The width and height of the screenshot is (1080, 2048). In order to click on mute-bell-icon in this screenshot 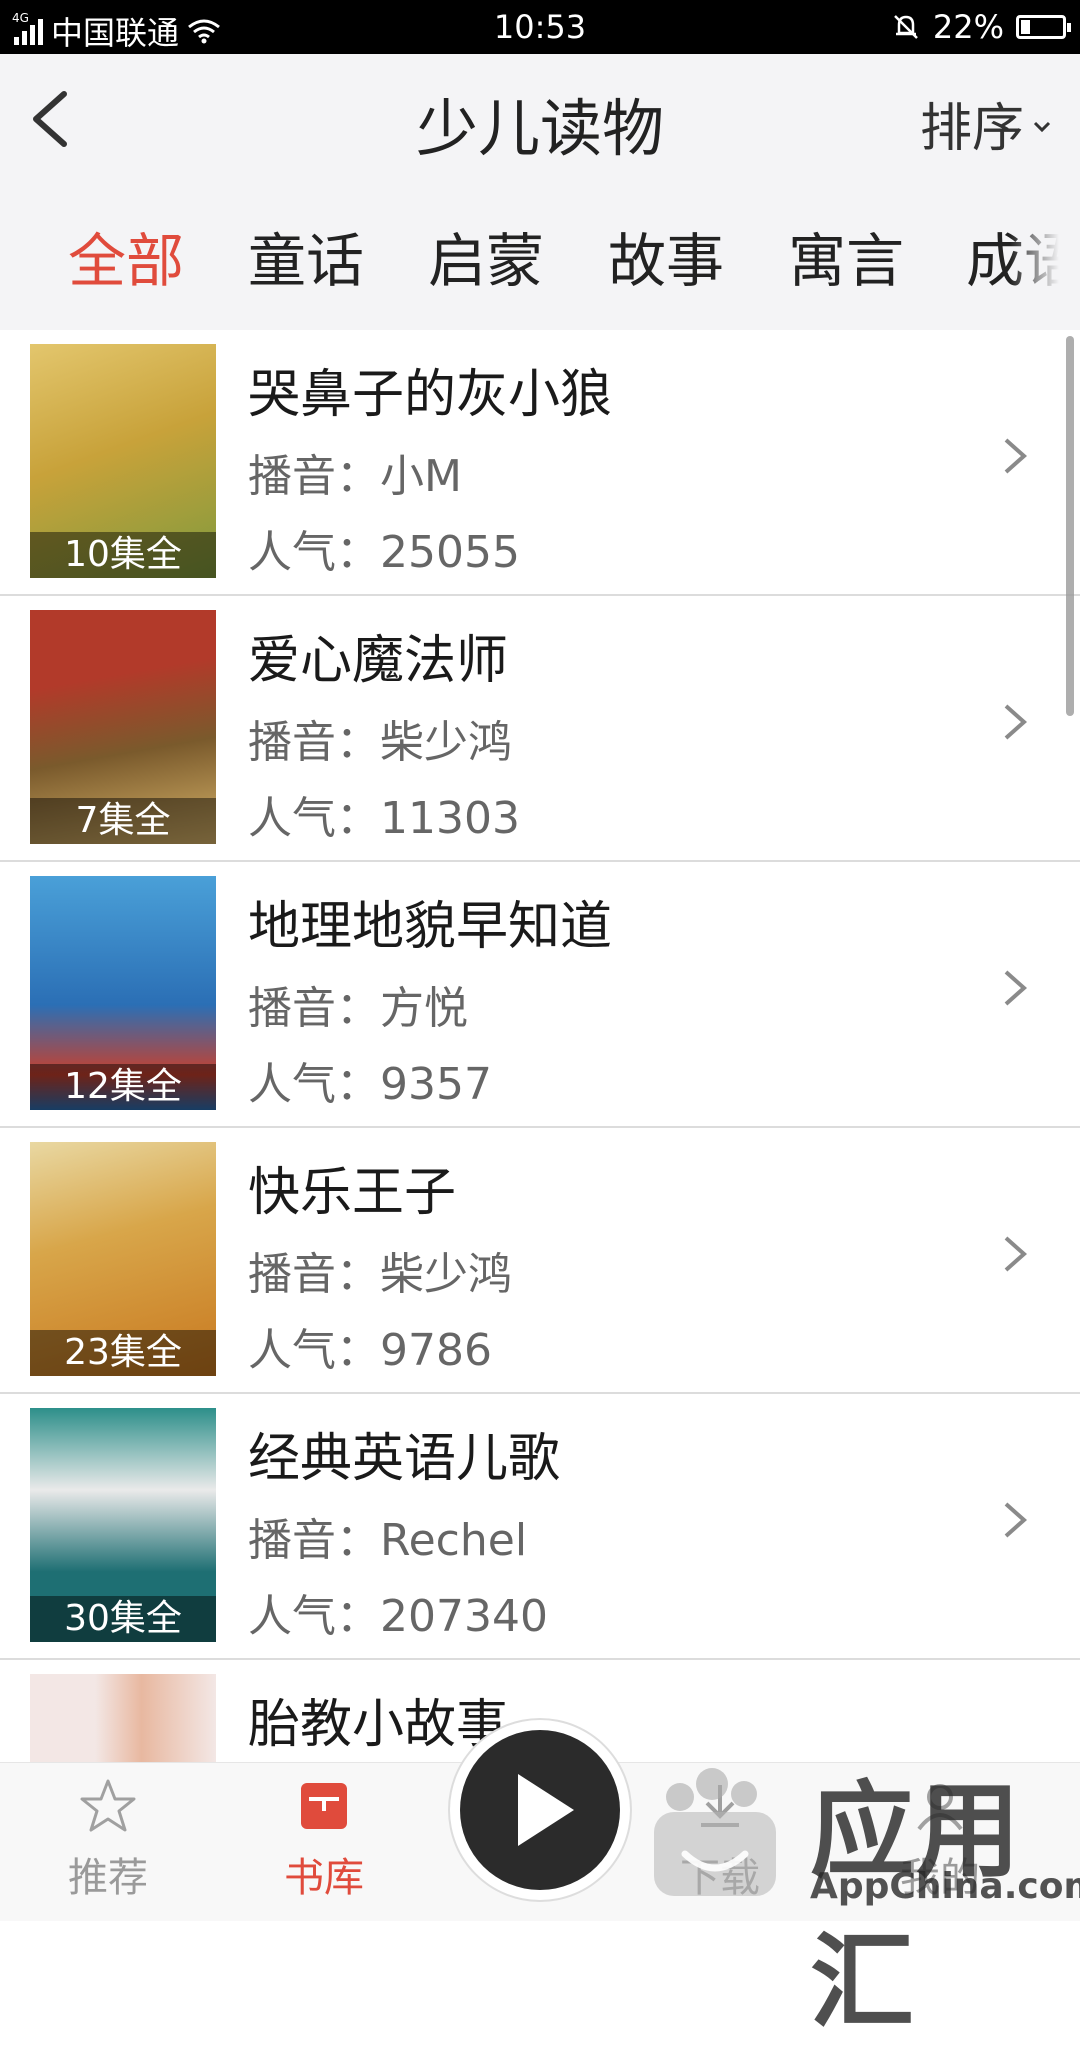, I will do `click(905, 27)`.